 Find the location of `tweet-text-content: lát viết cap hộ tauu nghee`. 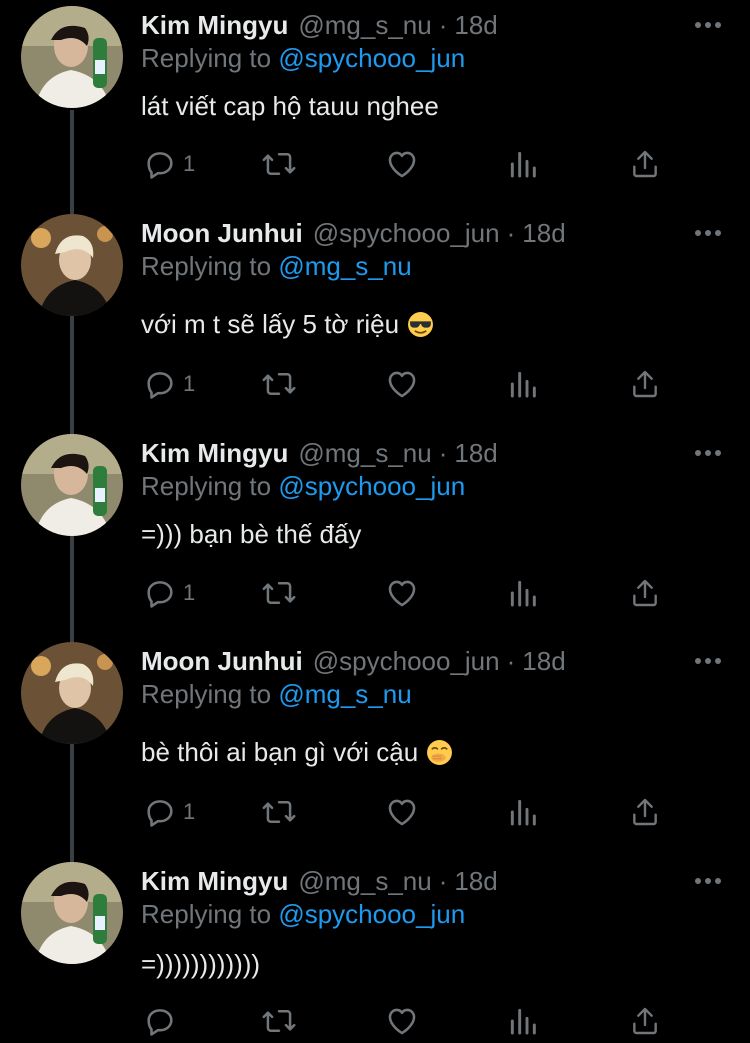

tweet-text-content: lát viết cap hộ tauu nghee is located at coordinates (290, 105).